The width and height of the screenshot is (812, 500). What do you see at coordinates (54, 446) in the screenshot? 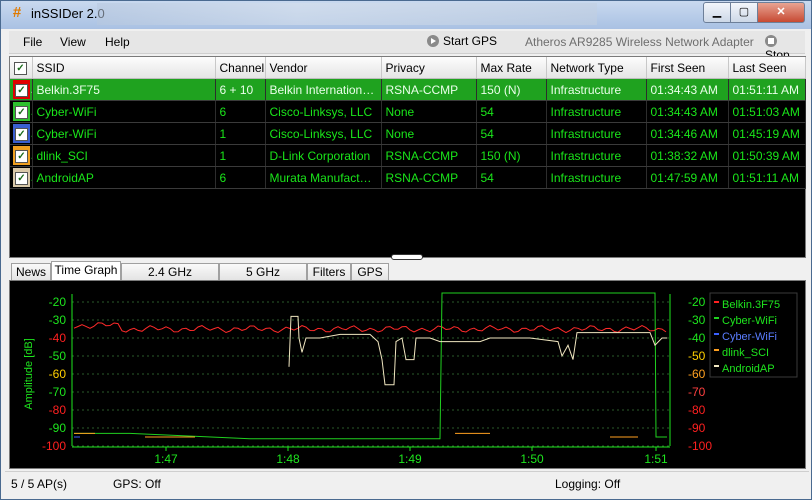
I see `y-tick-label-left: -100` at bounding box center [54, 446].